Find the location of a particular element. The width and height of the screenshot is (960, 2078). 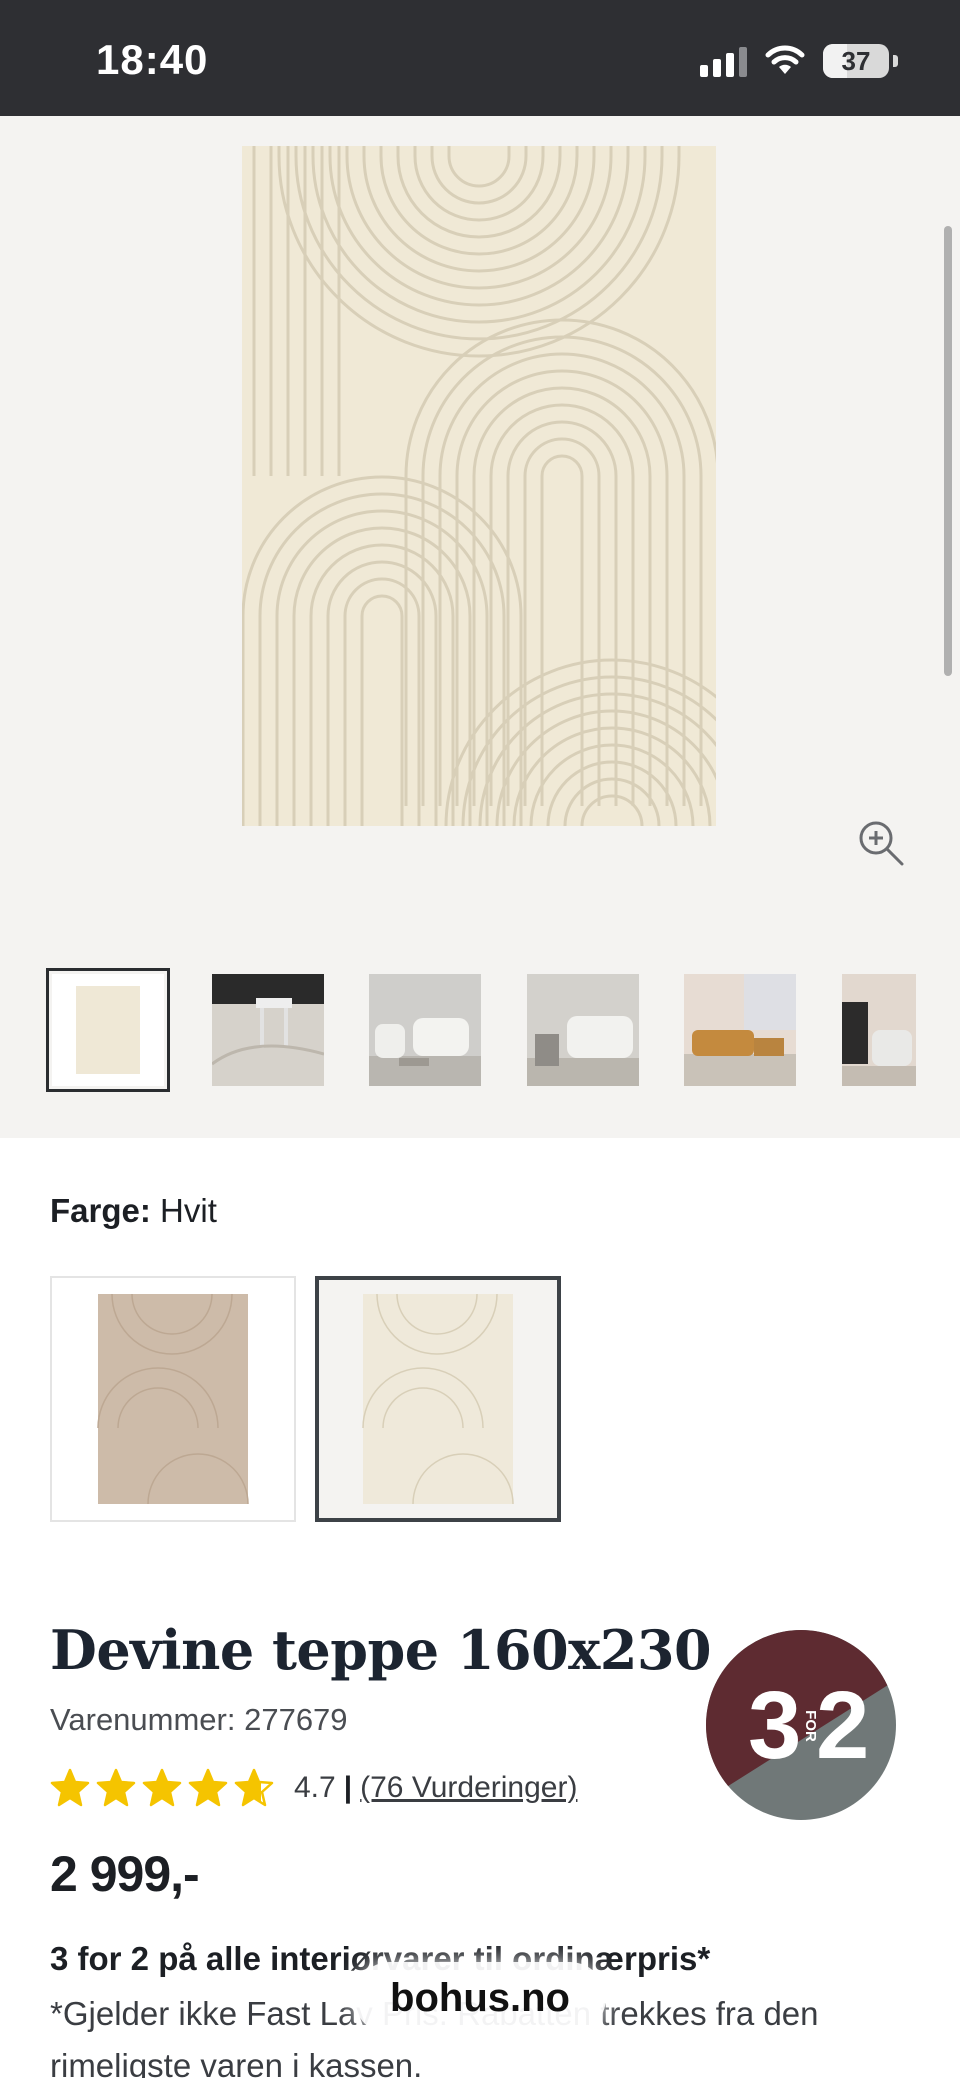

color-swatch-white is located at coordinates (438, 1399).